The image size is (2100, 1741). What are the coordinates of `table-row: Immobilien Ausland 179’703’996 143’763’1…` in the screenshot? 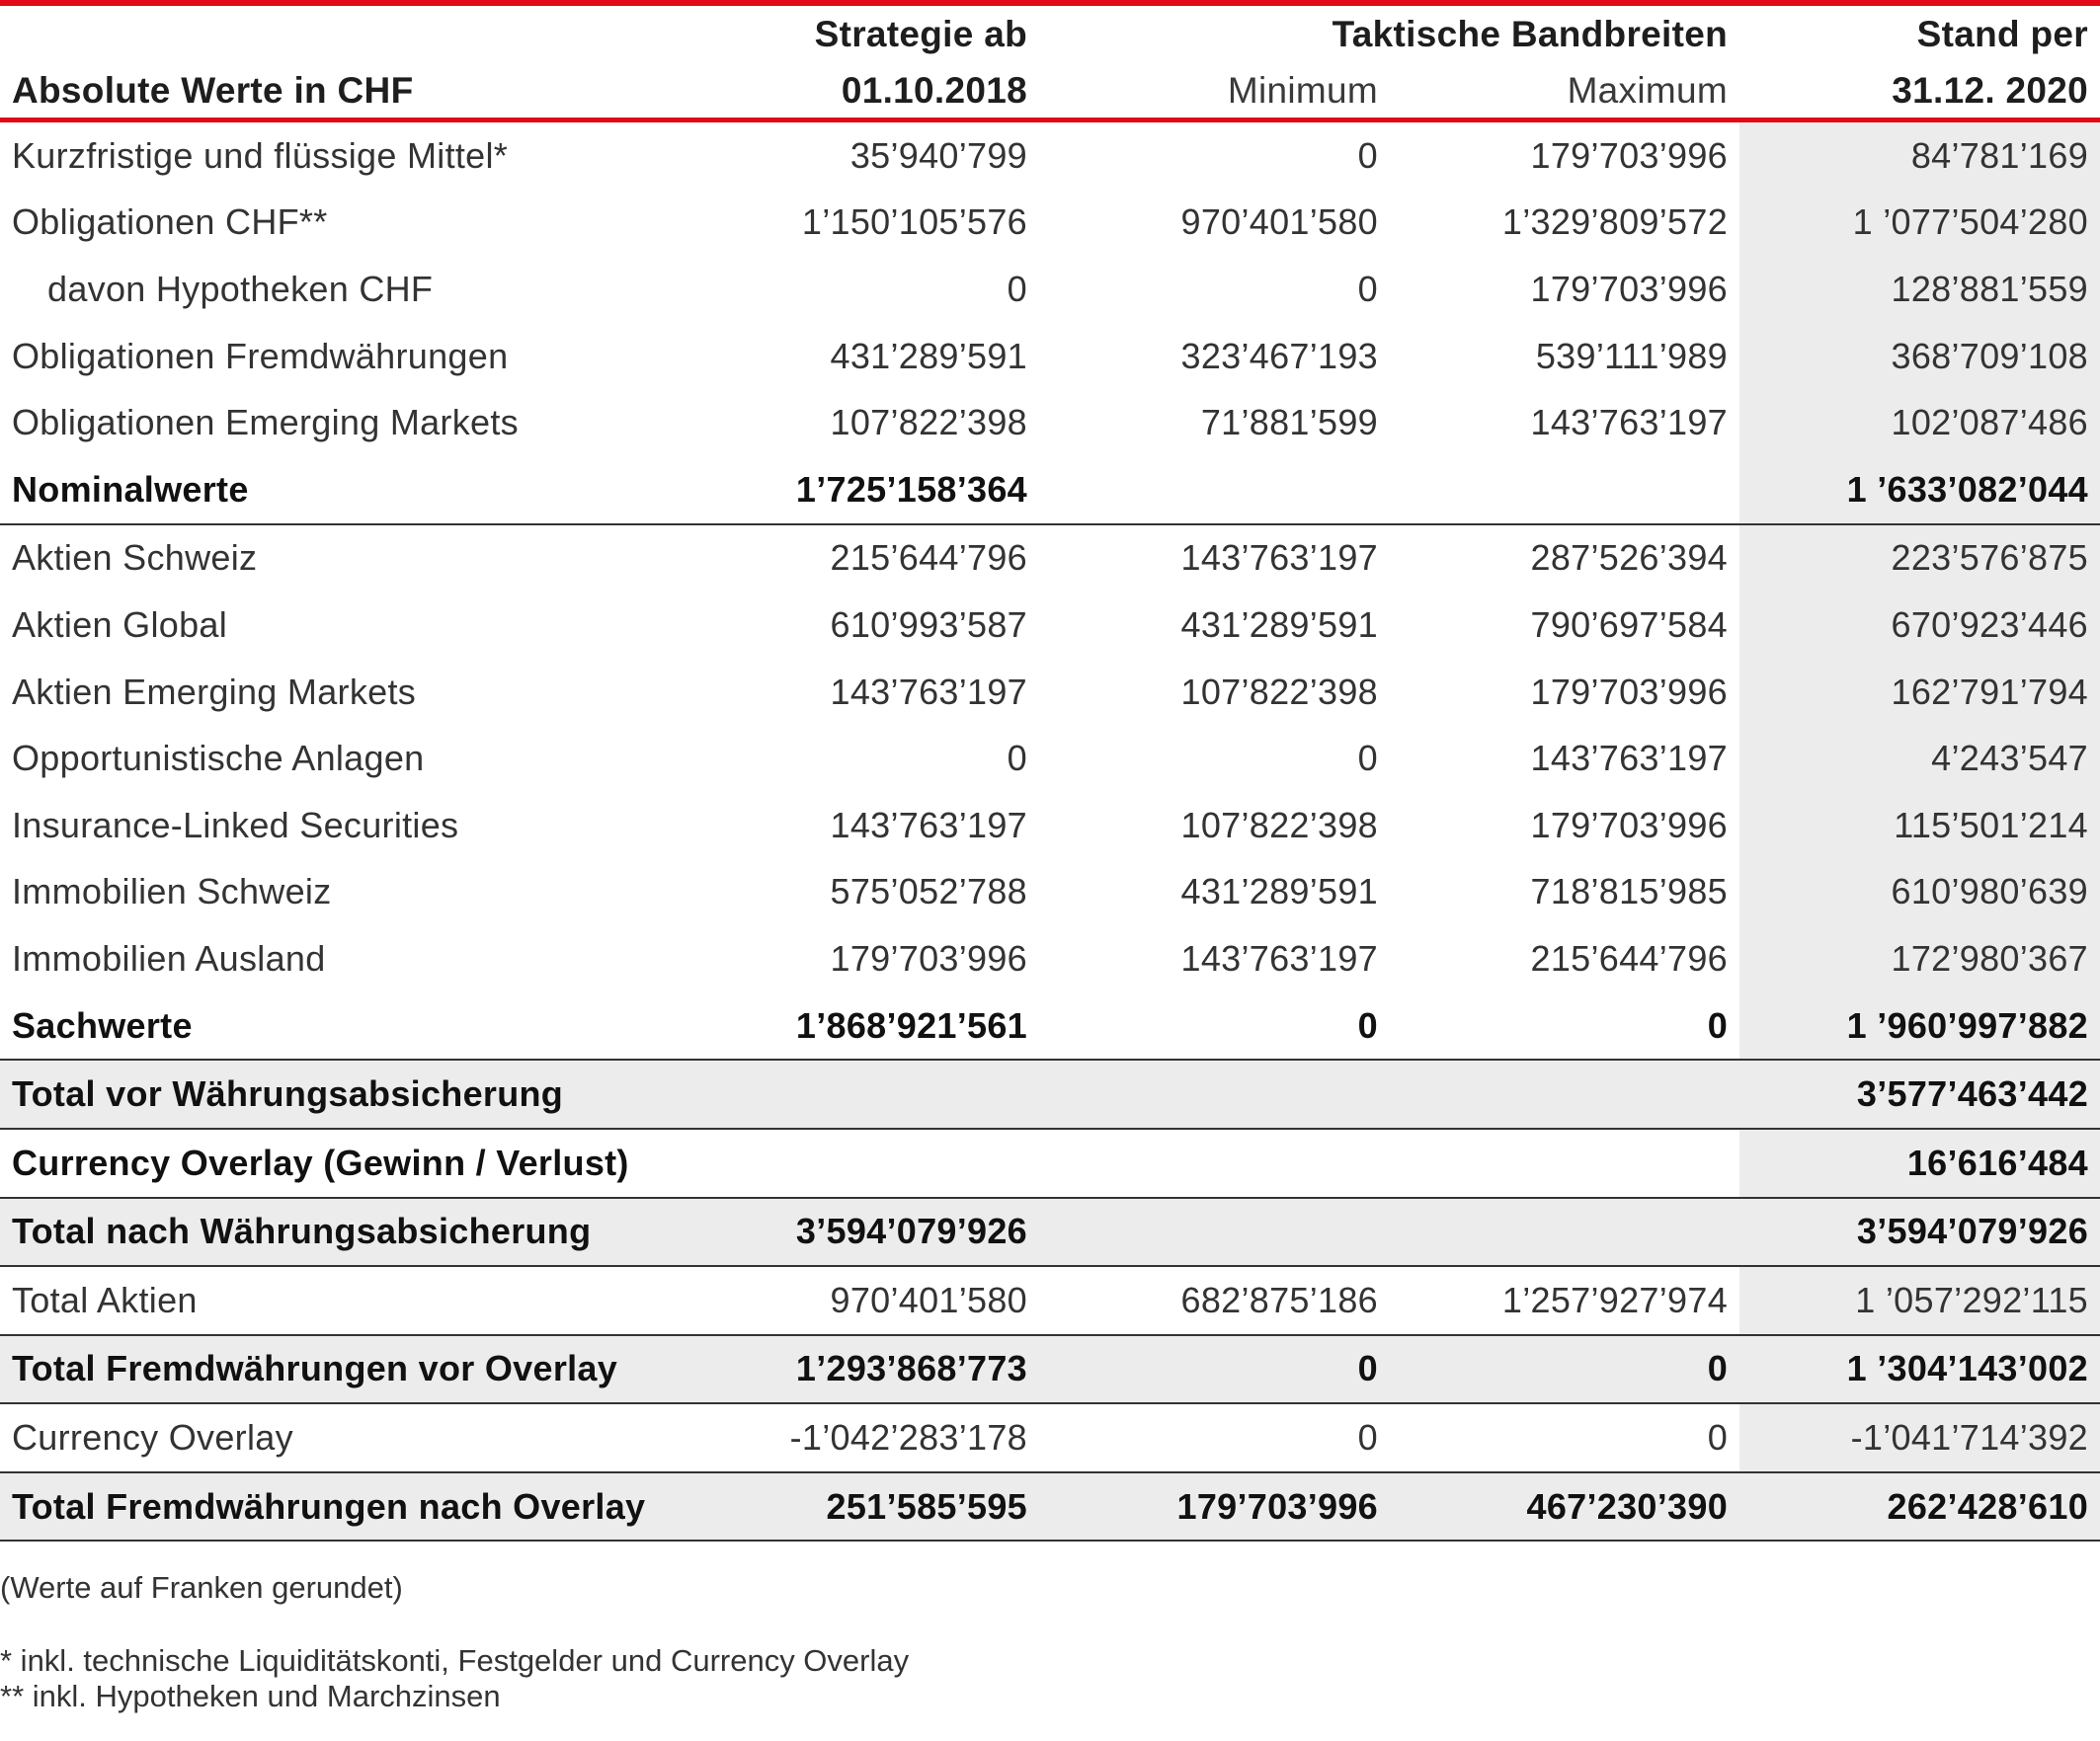 It's located at (1050, 959).